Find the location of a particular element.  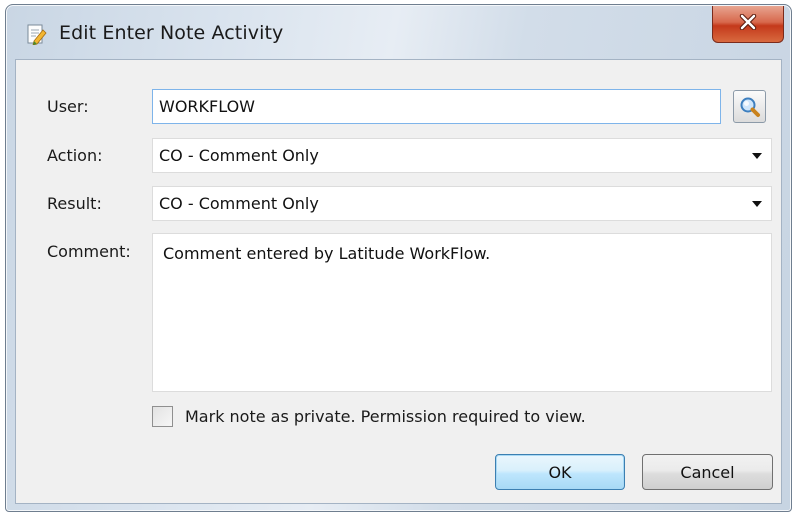

action-select-value: CO - Comment Only is located at coordinates (239, 155).